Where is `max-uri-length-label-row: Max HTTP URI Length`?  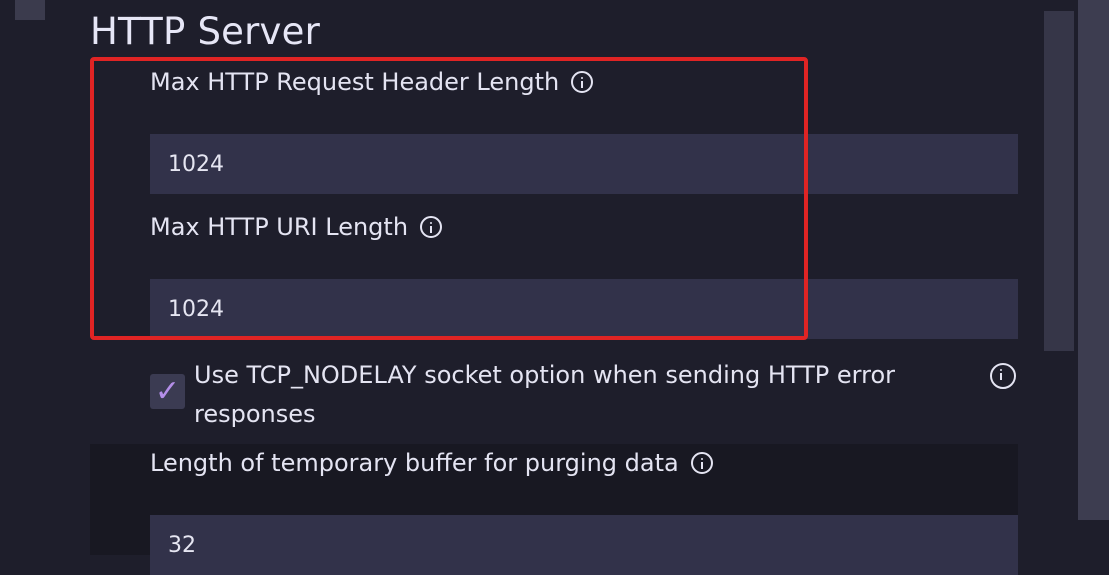
max-uri-length-label-row: Max HTTP URI Length is located at coordinates (296, 227).